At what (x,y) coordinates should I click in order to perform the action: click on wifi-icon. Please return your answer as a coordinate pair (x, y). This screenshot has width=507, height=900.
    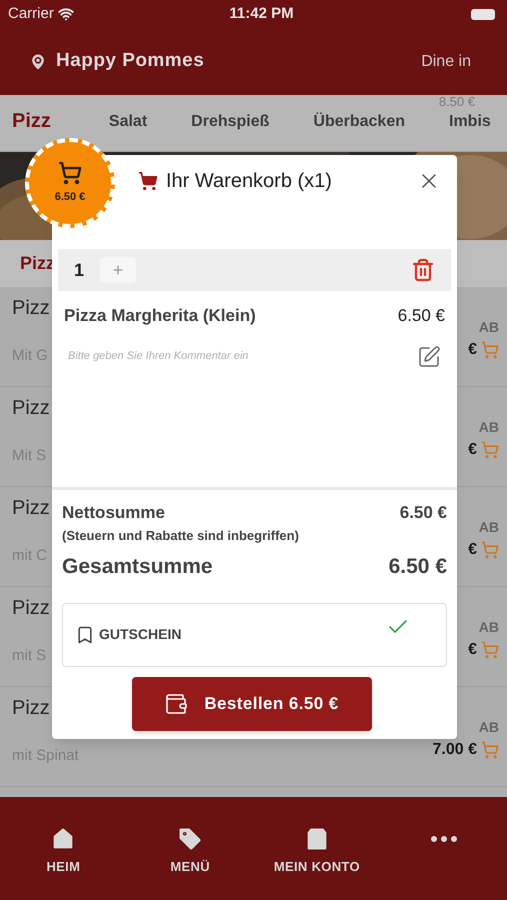
    Looking at the image, I should click on (66, 14).